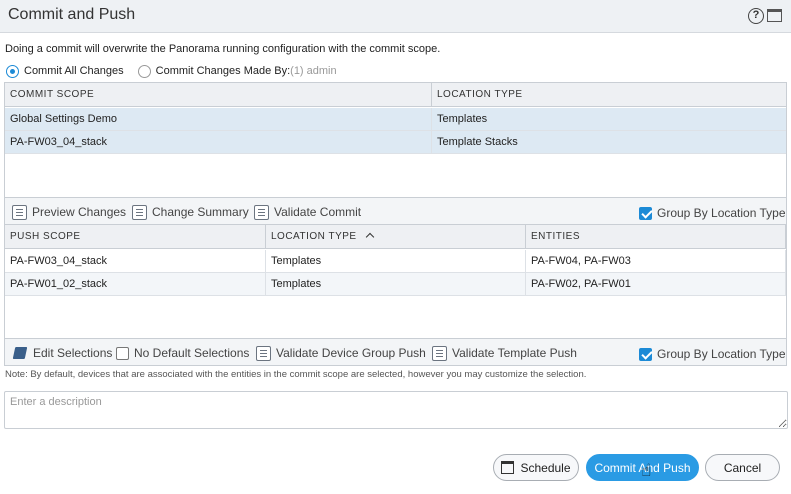 The image size is (791, 494). I want to click on validate-commit-button: Validate Commit, so click(307, 212).